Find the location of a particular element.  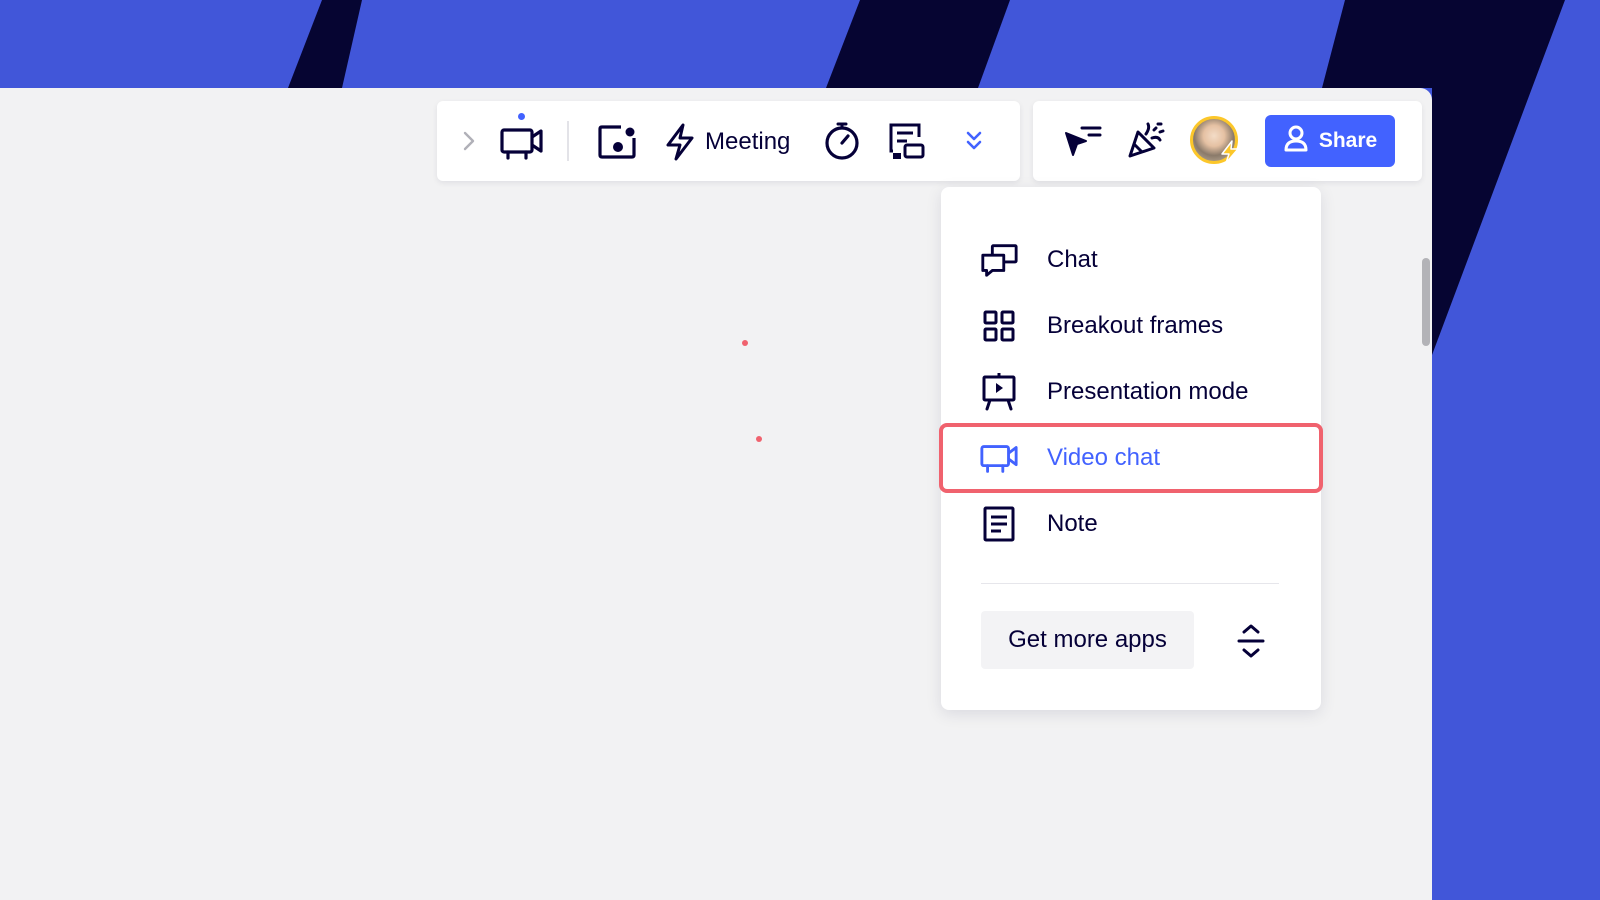

chat-icon is located at coordinates (999, 260).